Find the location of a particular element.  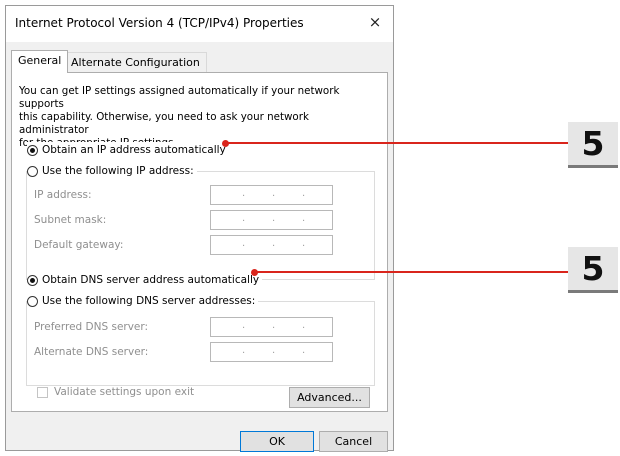

default-gateway-input: . . . is located at coordinates (271, 245).